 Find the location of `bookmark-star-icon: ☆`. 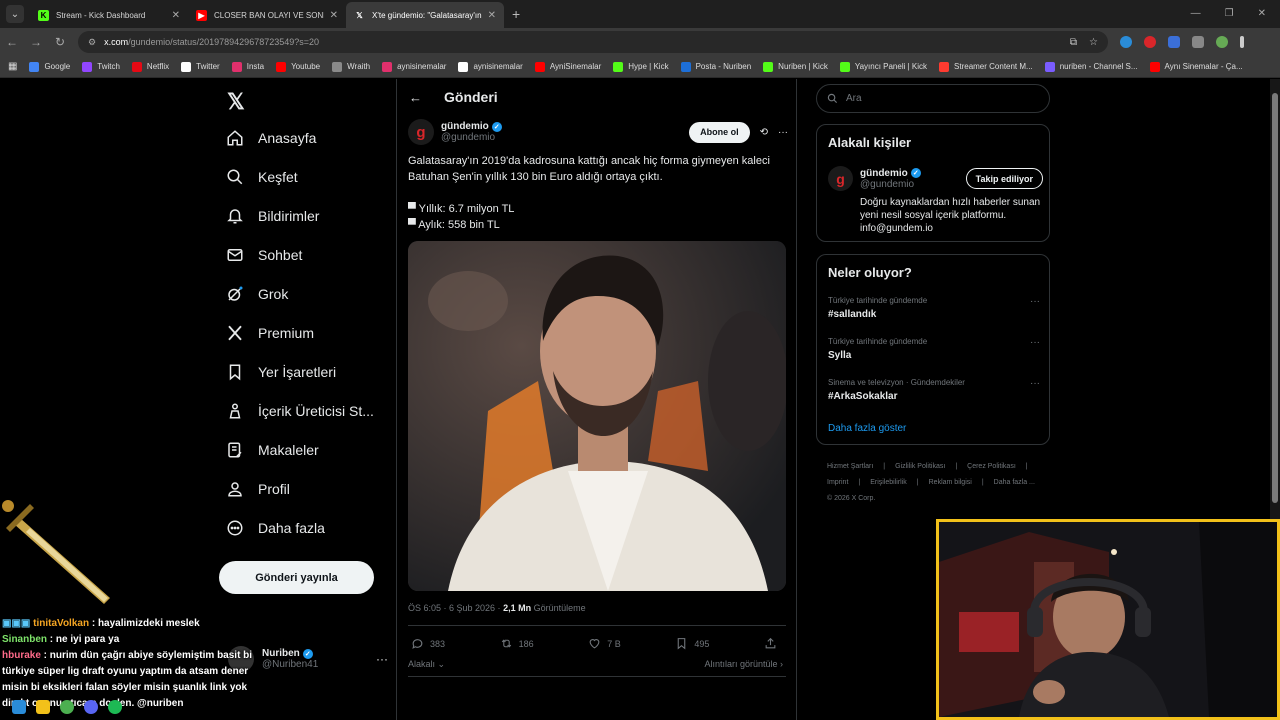

bookmark-star-icon: ☆ is located at coordinates (1093, 42).